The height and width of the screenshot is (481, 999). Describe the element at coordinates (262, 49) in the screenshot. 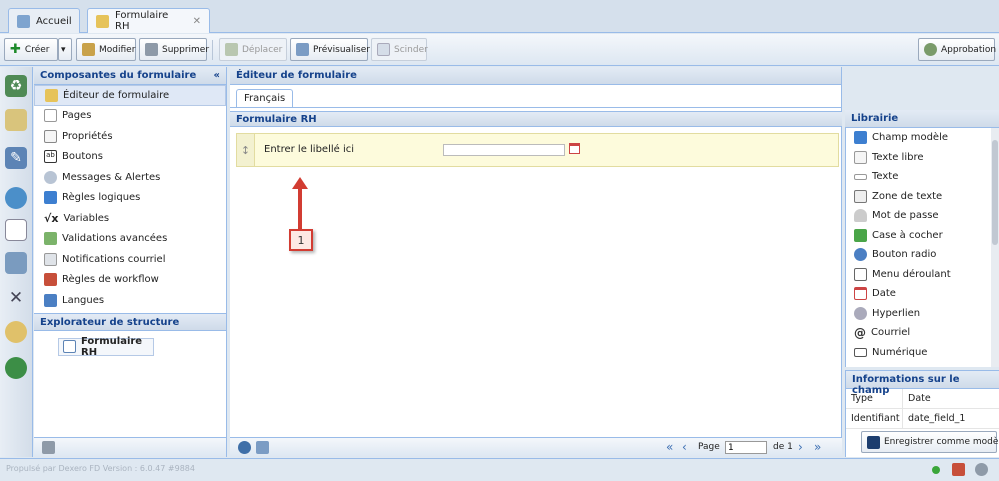

I see `move-label: Déplacer` at that location.